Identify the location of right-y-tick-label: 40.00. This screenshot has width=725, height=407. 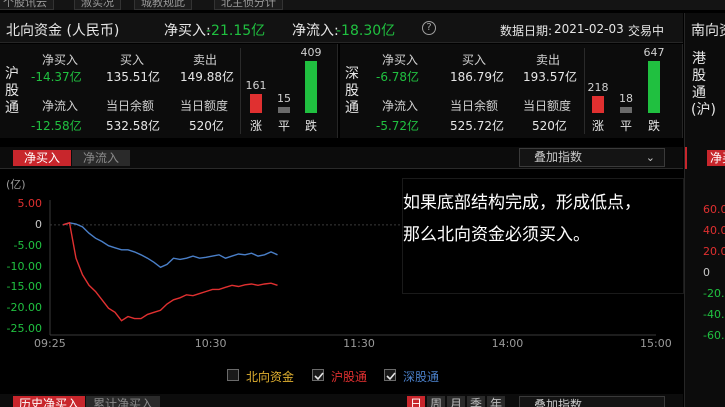
(714, 230).